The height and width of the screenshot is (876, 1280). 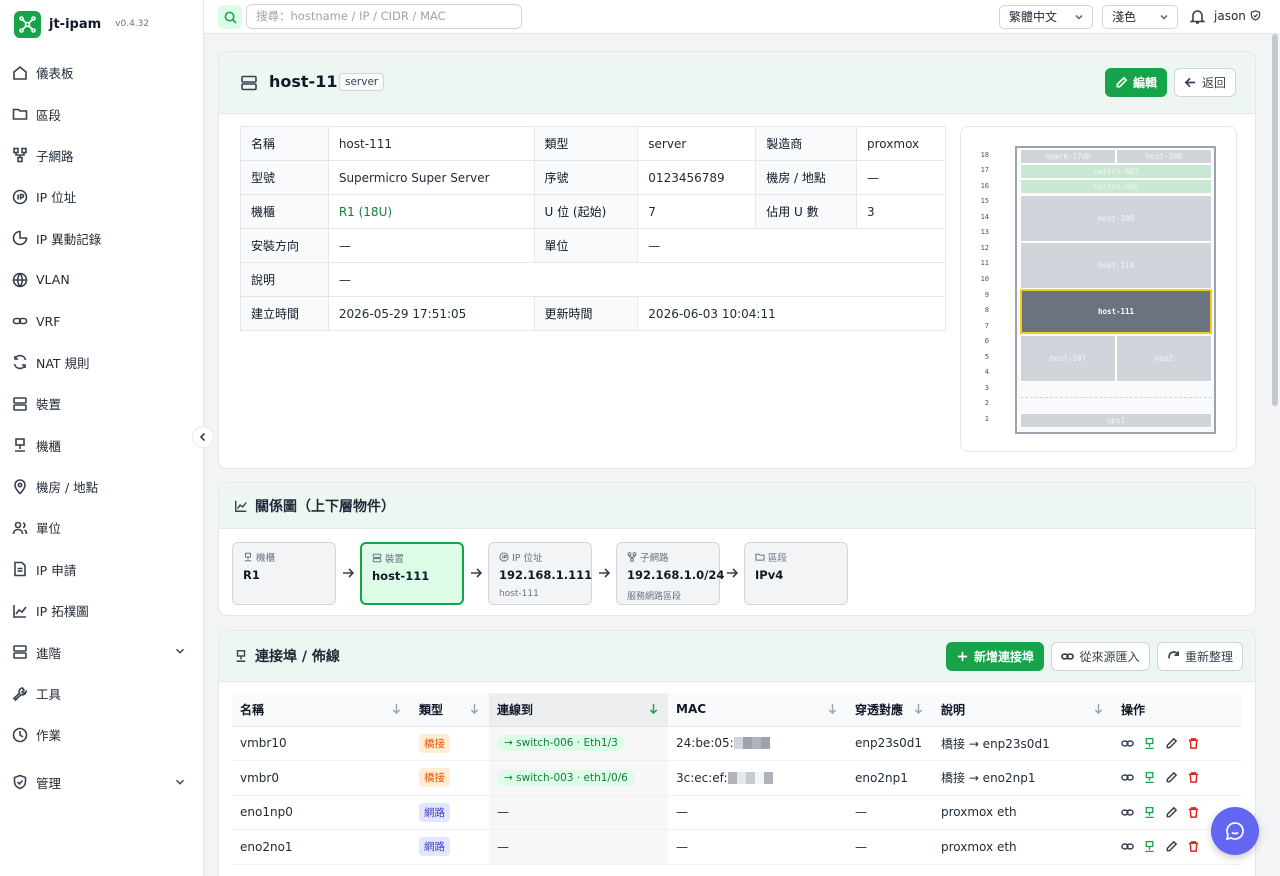 What do you see at coordinates (890, 710) in the screenshot?
I see `column-header-passthrough: 穿透對應` at bounding box center [890, 710].